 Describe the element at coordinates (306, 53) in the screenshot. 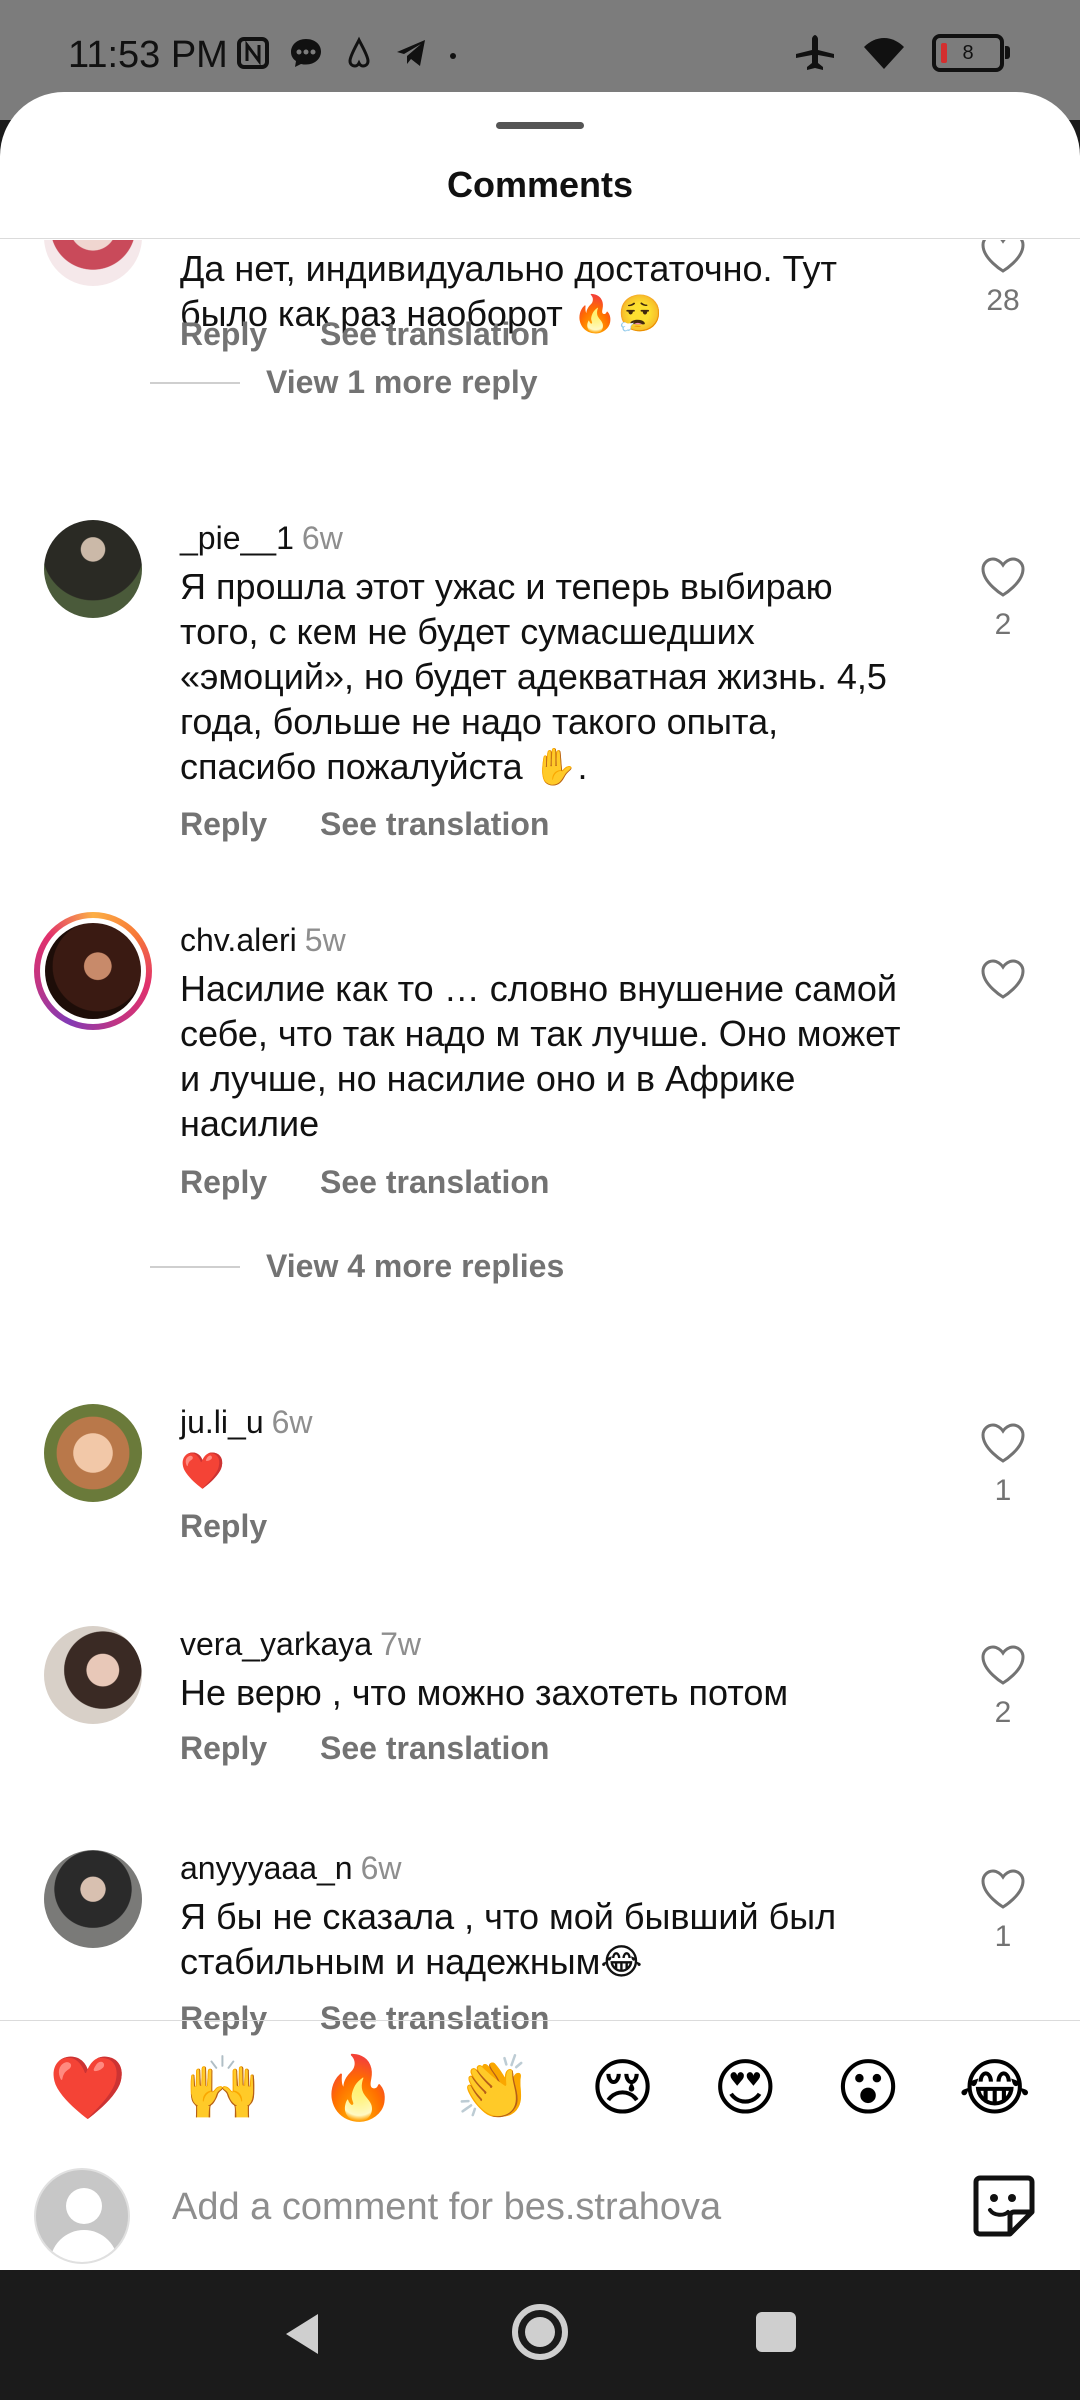

I see `chat-bubble-icon` at that location.